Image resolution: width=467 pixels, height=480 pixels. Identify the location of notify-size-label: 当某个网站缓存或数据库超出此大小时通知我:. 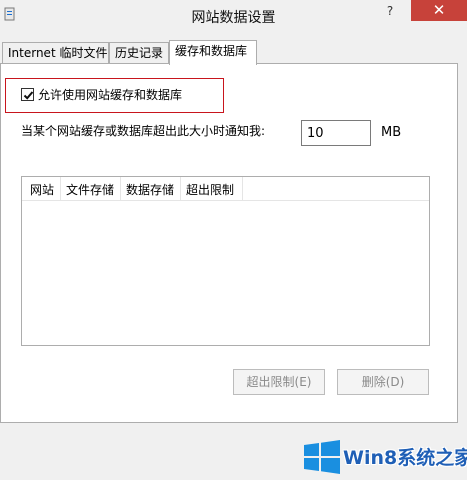
(143, 131).